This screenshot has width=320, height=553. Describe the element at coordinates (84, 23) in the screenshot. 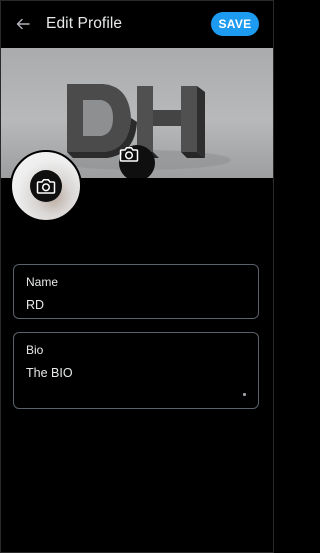

I see `page-title: Edit Profile` at that location.